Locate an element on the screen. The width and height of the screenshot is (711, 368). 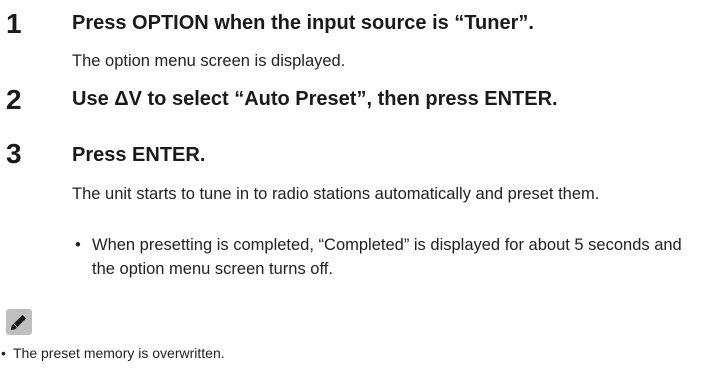
step-number: 2 is located at coordinates (14, 99).